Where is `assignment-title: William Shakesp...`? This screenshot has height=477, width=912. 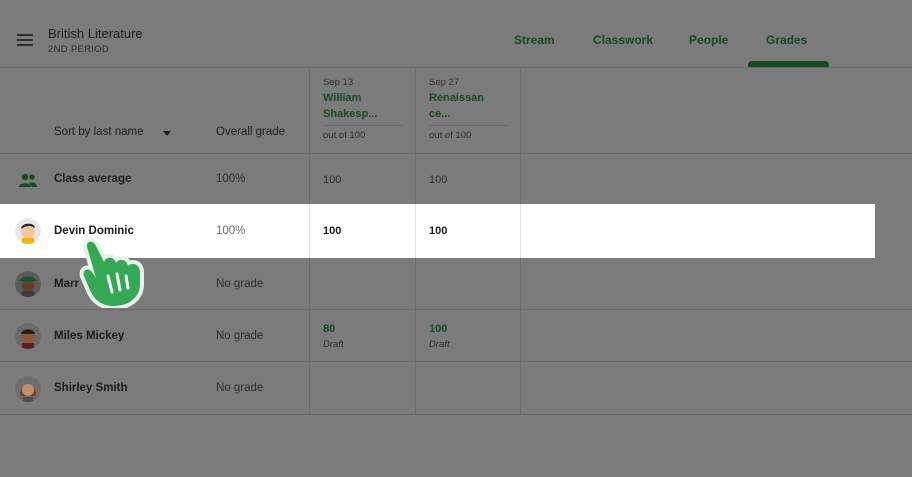 assignment-title: William Shakesp... is located at coordinates (363, 106).